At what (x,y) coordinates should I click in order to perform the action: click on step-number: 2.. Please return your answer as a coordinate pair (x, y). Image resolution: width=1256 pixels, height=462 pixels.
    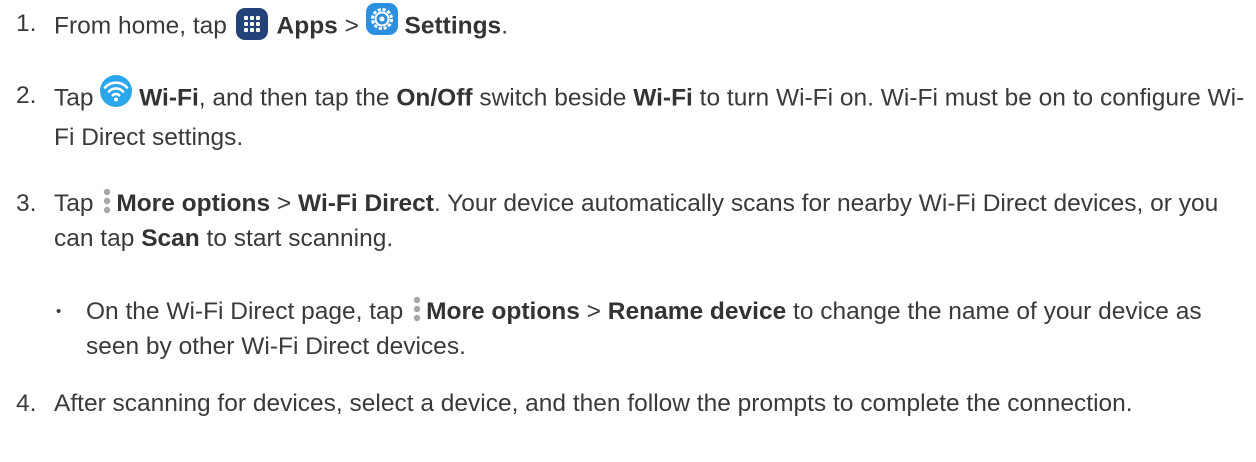
    Looking at the image, I should click on (26, 95).